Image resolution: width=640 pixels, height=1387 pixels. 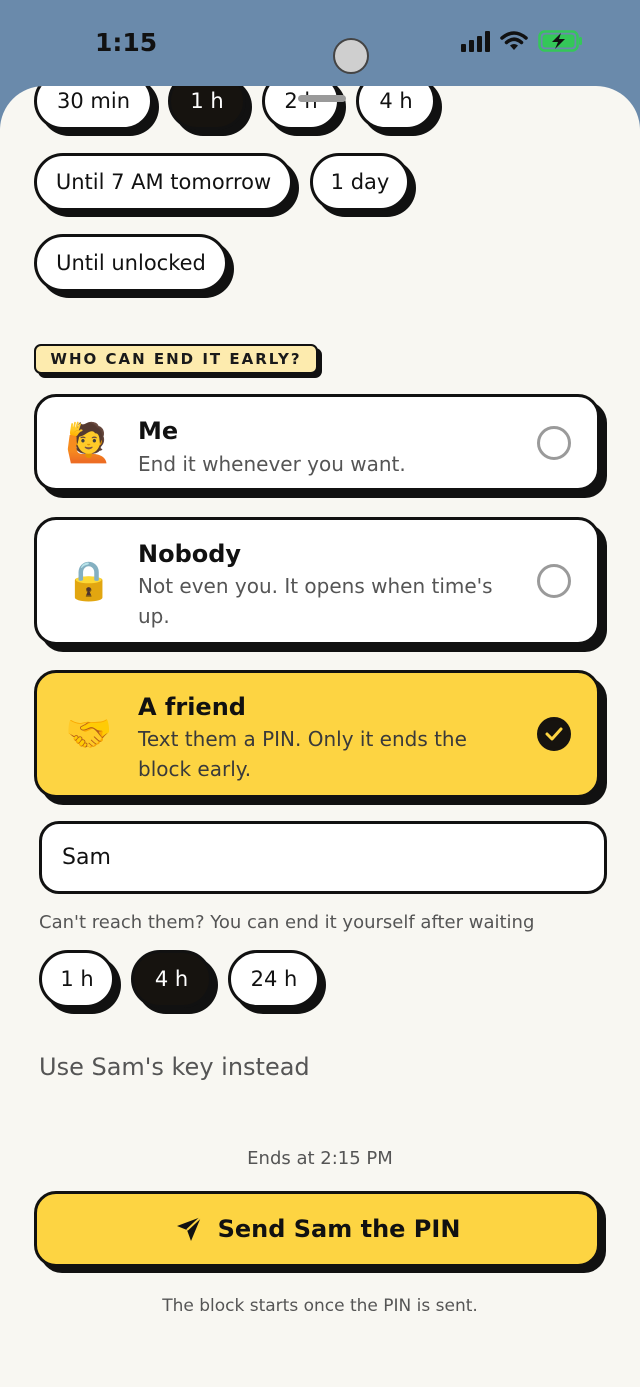 I want to click on wait-4-h: 4 h, so click(x=171, y=979).